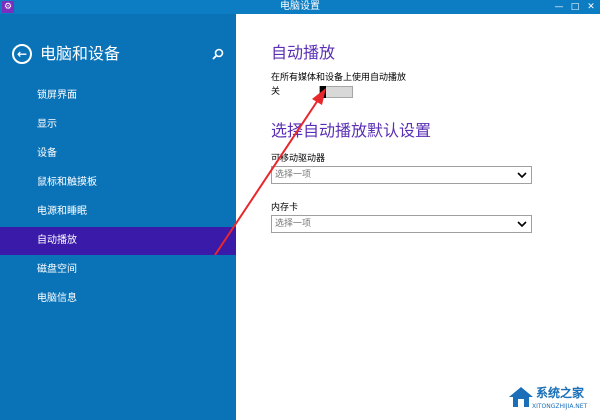  I want to click on maximize-button: □, so click(575, 7).